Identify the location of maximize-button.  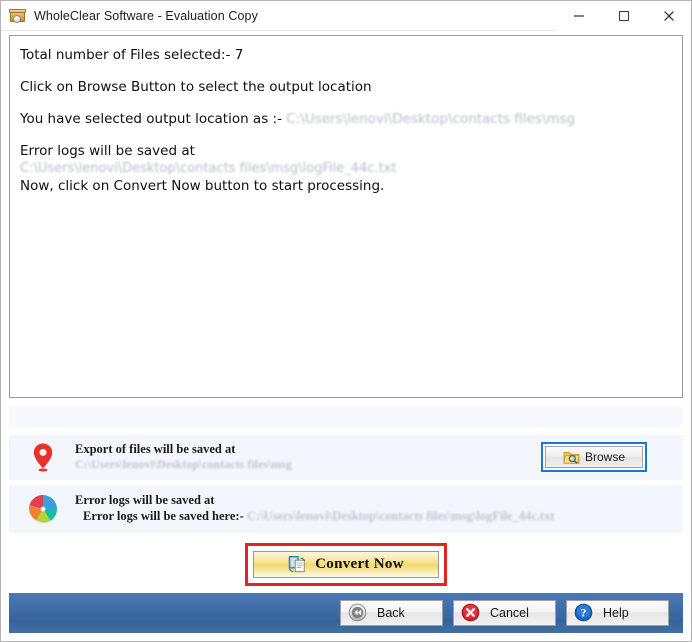
(623, 15).